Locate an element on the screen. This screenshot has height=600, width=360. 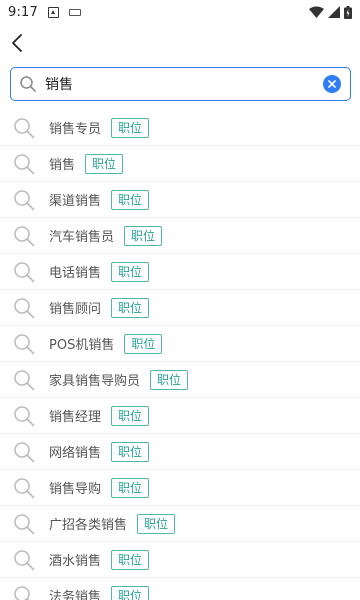
suggestion-text: 销售经理 is located at coordinates (75, 417).